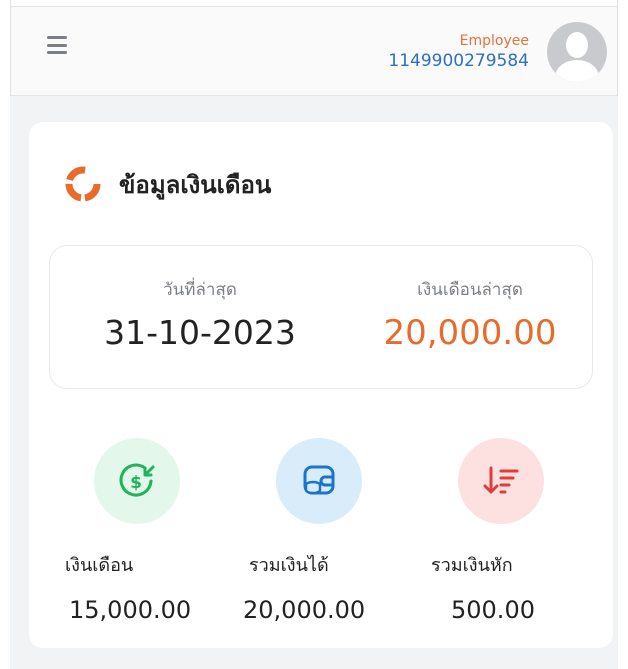 This screenshot has width=628, height=669. What do you see at coordinates (200, 332) in the screenshot?
I see `latest-date-value: 31-10-2023` at bounding box center [200, 332].